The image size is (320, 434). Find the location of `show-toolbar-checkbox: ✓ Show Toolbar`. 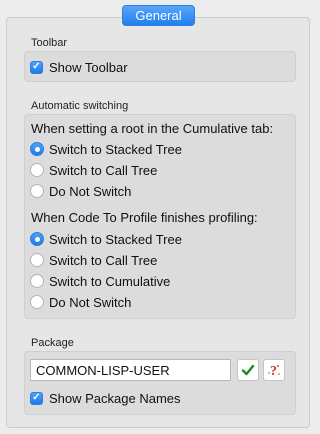

show-toolbar-checkbox: ✓ Show Toolbar is located at coordinates (79, 67).